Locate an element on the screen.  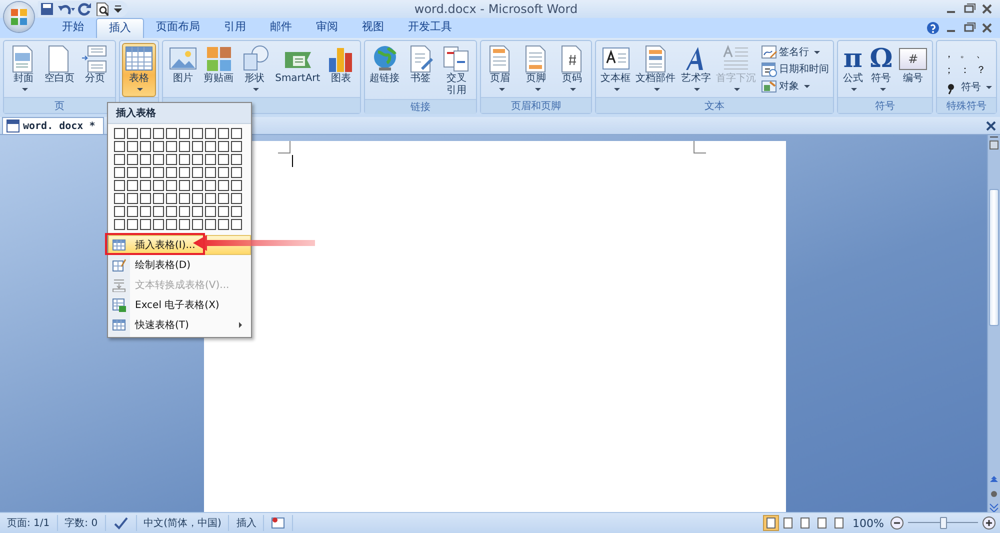
zoom-level-text: 100% is located at coordinates (868, 523).